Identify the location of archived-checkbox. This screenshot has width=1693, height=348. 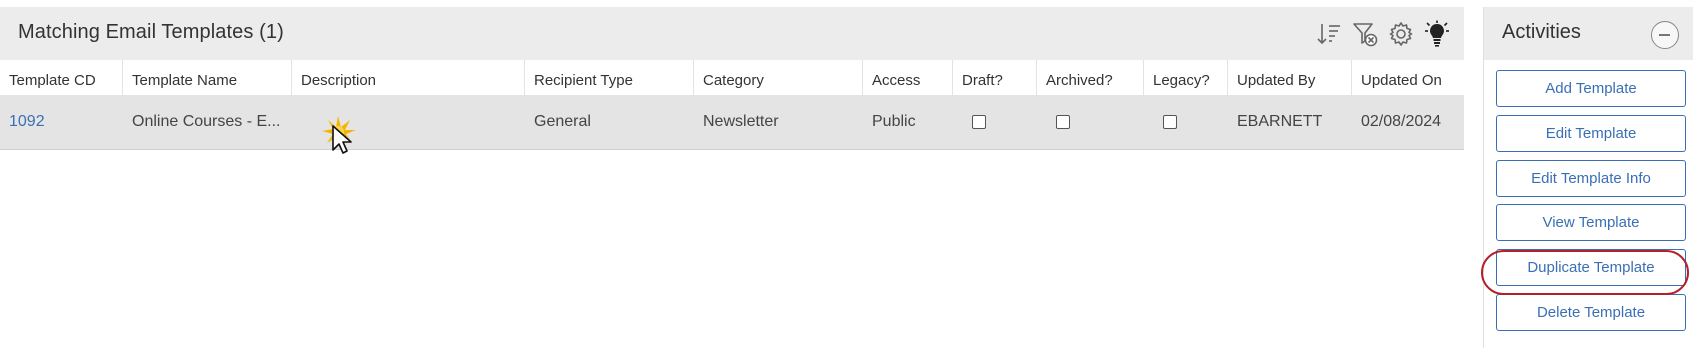
(1063, 122).